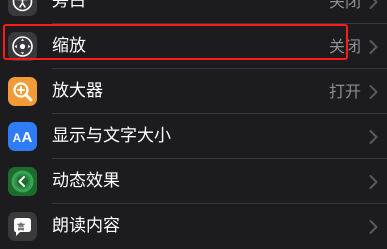 The height and width of the screenshot is (249, 387). I want to click on settings-item-voiceover: 旁白 关闭, so click(193, 12).